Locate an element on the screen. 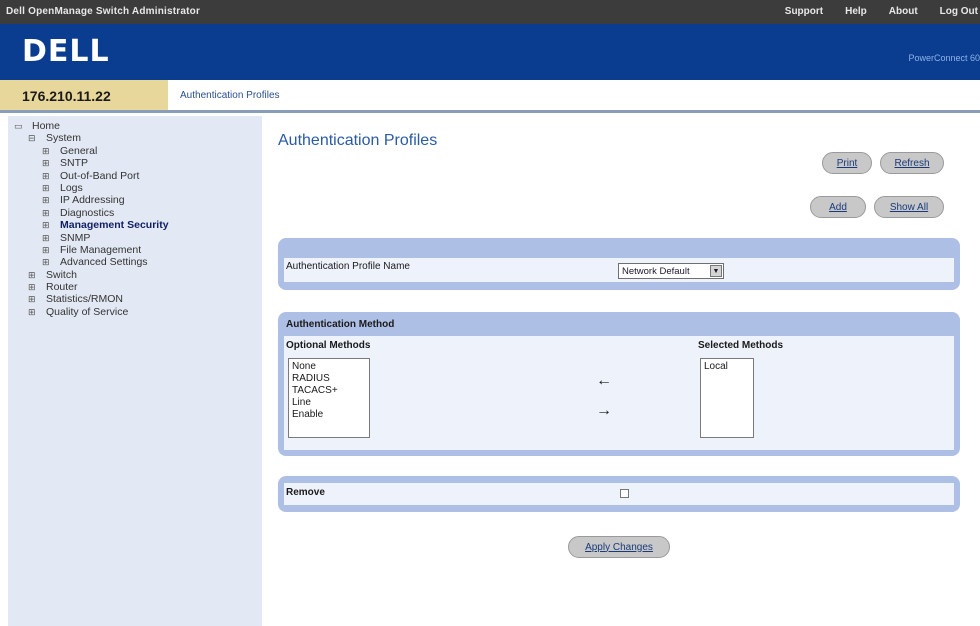  app-title: Dell OpenManage Switch Administrator is located at coordinates (103, 11).